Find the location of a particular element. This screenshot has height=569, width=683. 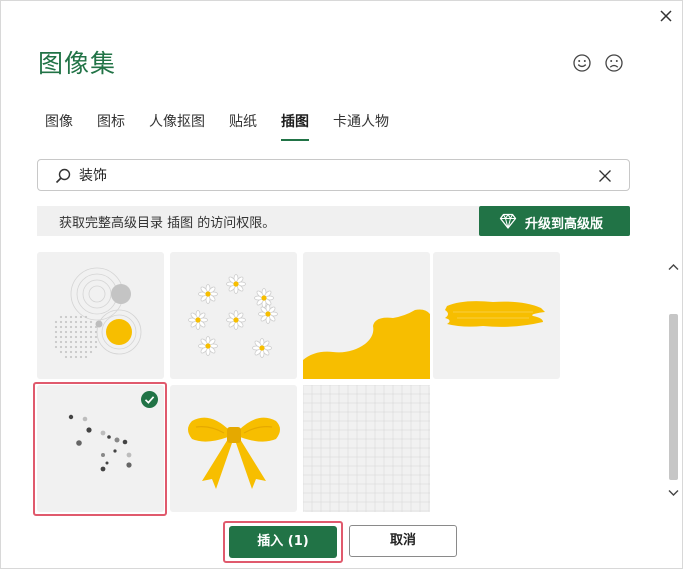

premium-banner-text: 获取完整高级目录 插图 的访问权限。 is located at coordinates (167, 223).